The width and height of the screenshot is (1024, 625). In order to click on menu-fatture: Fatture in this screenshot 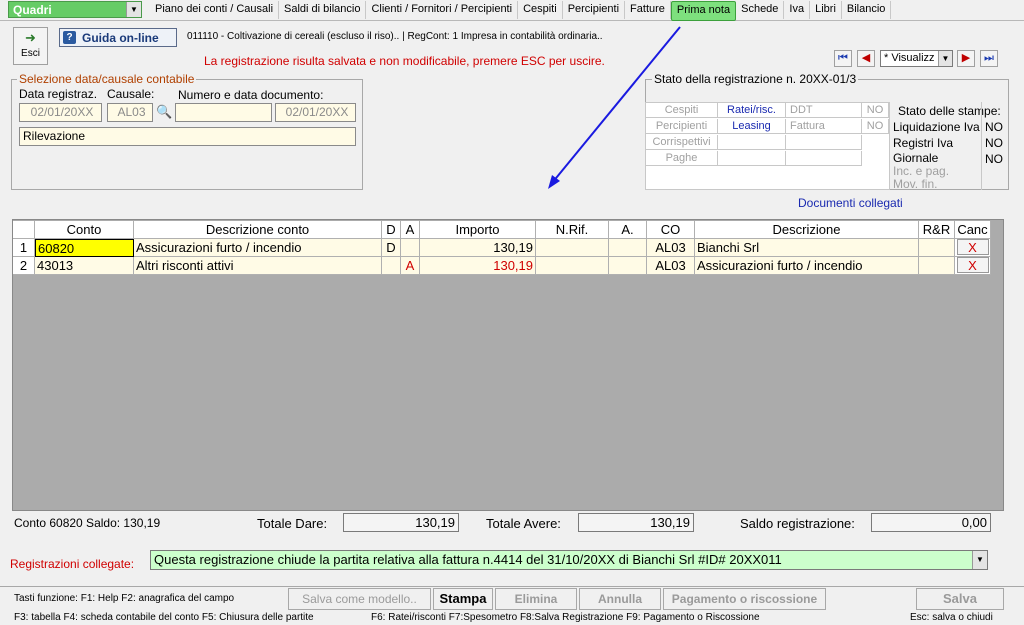, I will do `click(648, 10)`.